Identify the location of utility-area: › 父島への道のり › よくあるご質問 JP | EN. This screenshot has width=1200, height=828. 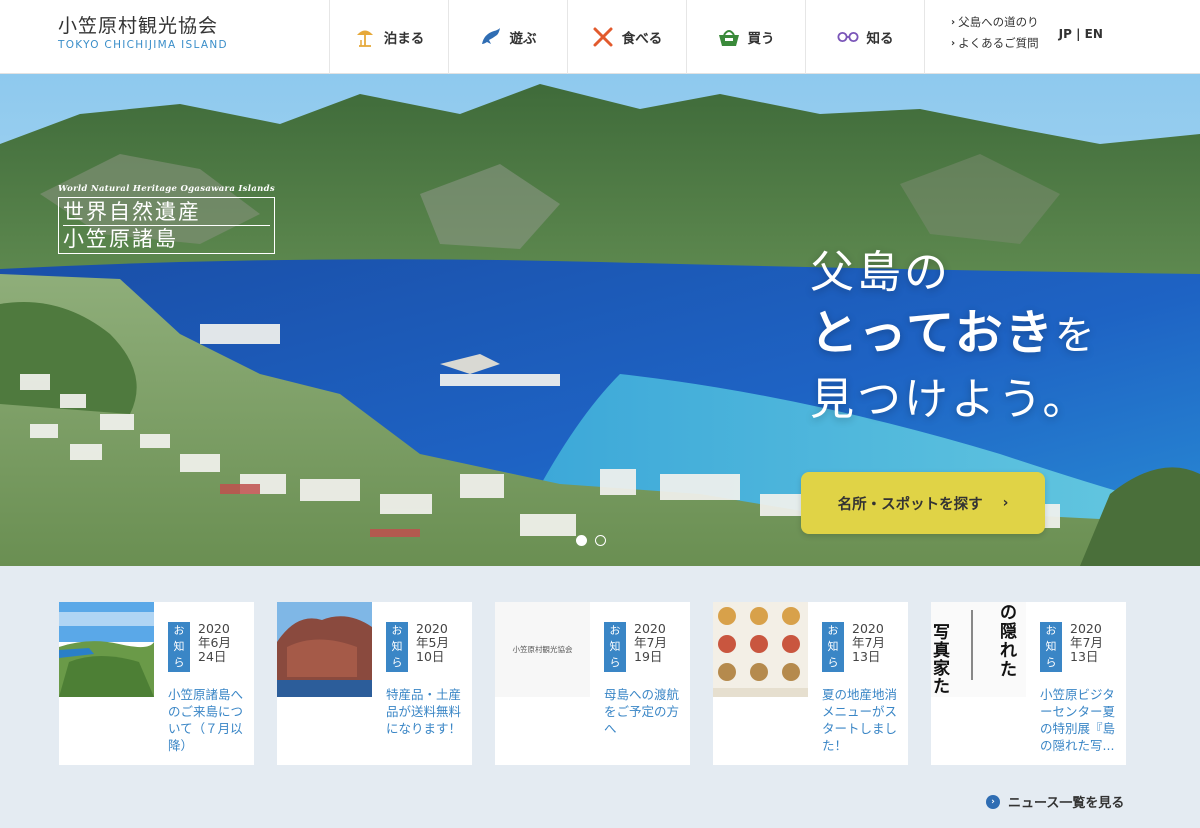
(1014, 36).